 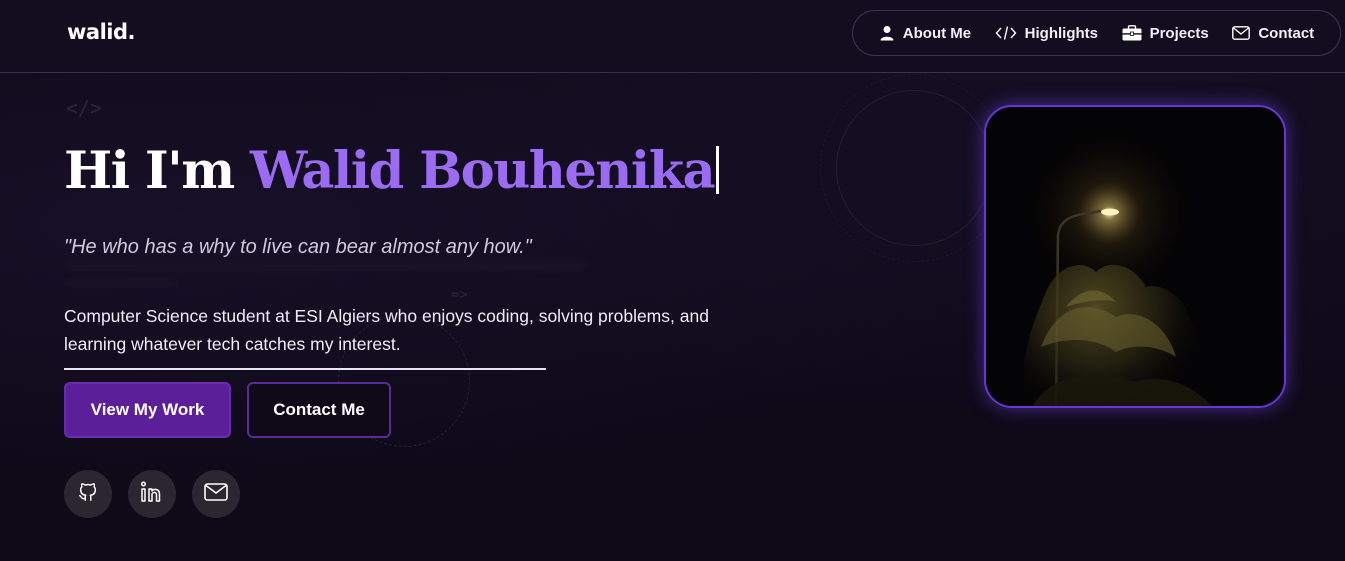 What do you see at coordinates (1179, 33) in the screenshot?
I see `nav-projects-label: Projects` at bounding box center [1179, 33].